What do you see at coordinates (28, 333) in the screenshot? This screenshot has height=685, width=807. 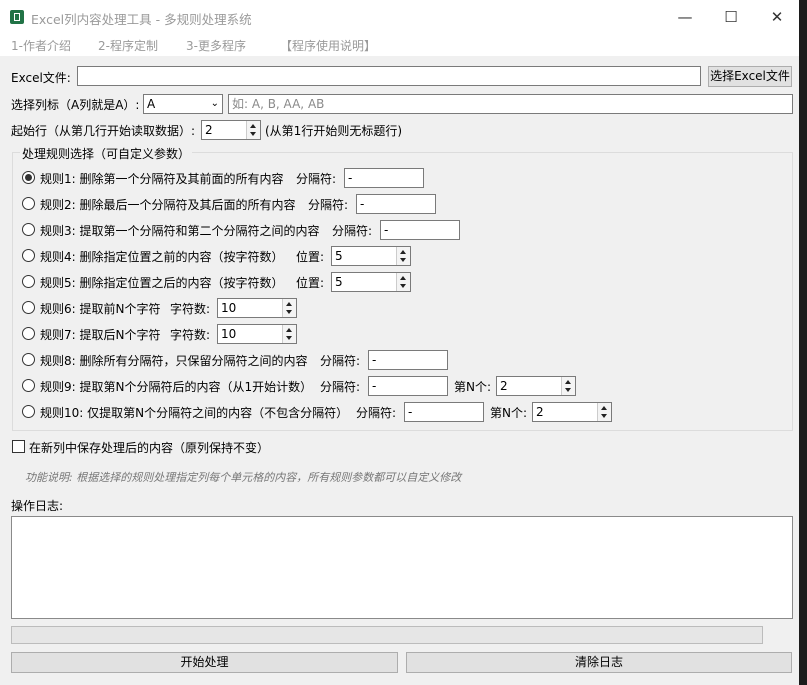 I see `rule-7-radio` at bounding box center [28, 333].